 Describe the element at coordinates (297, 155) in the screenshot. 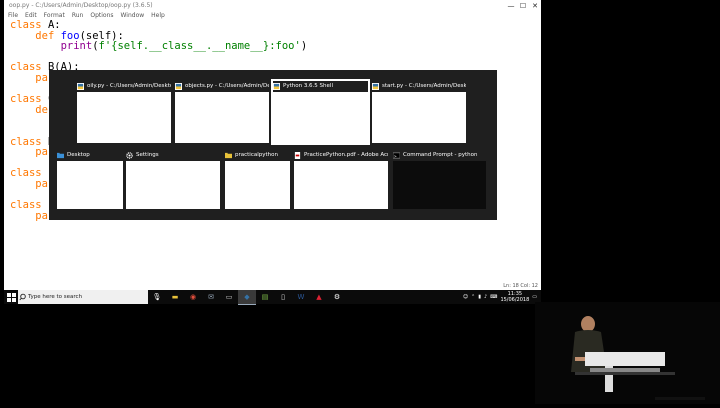

I see `pdf-icon` at that location.